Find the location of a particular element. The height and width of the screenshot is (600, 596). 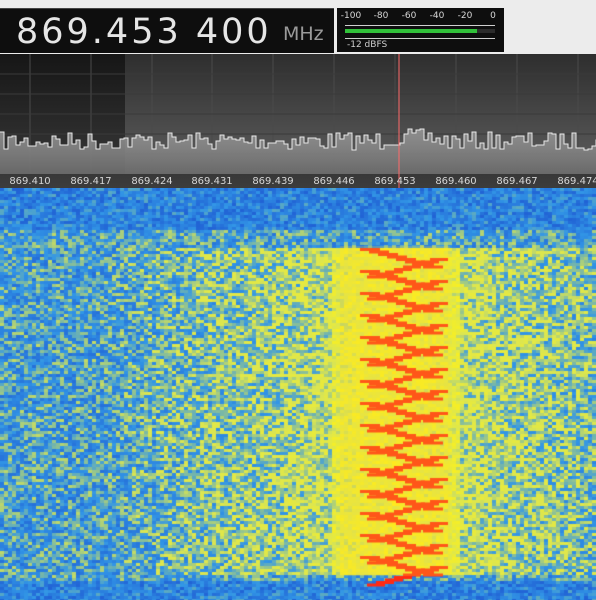

frequency-tick-label: 869.460 is located at coordinates (455, 181).